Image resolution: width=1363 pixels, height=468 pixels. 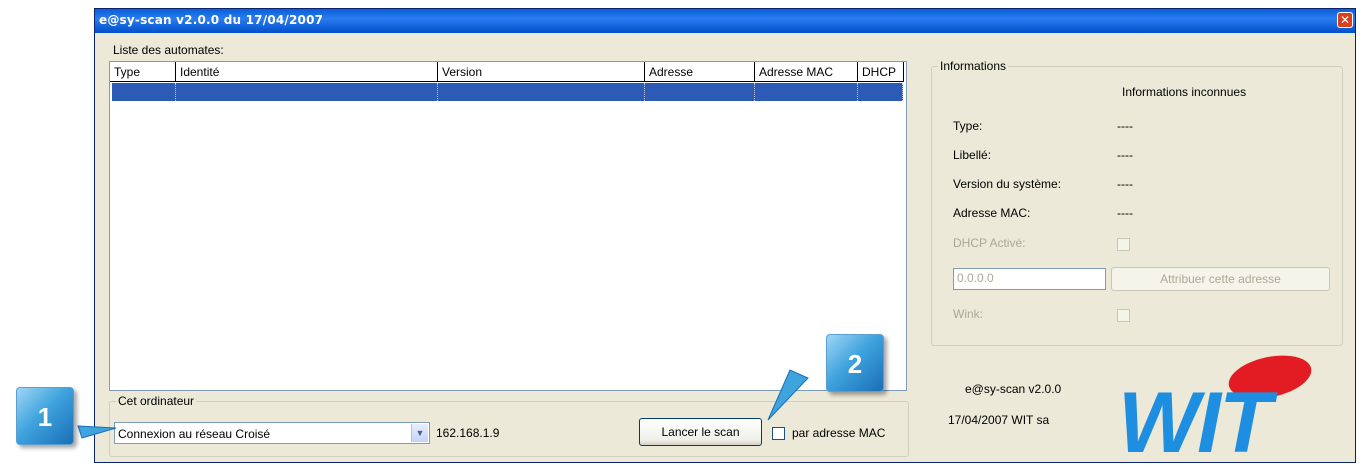 What do you see at coordinates (788, 395) in the screenshot?
I see `callout-2-pointer` at bounding box center [788, 395].